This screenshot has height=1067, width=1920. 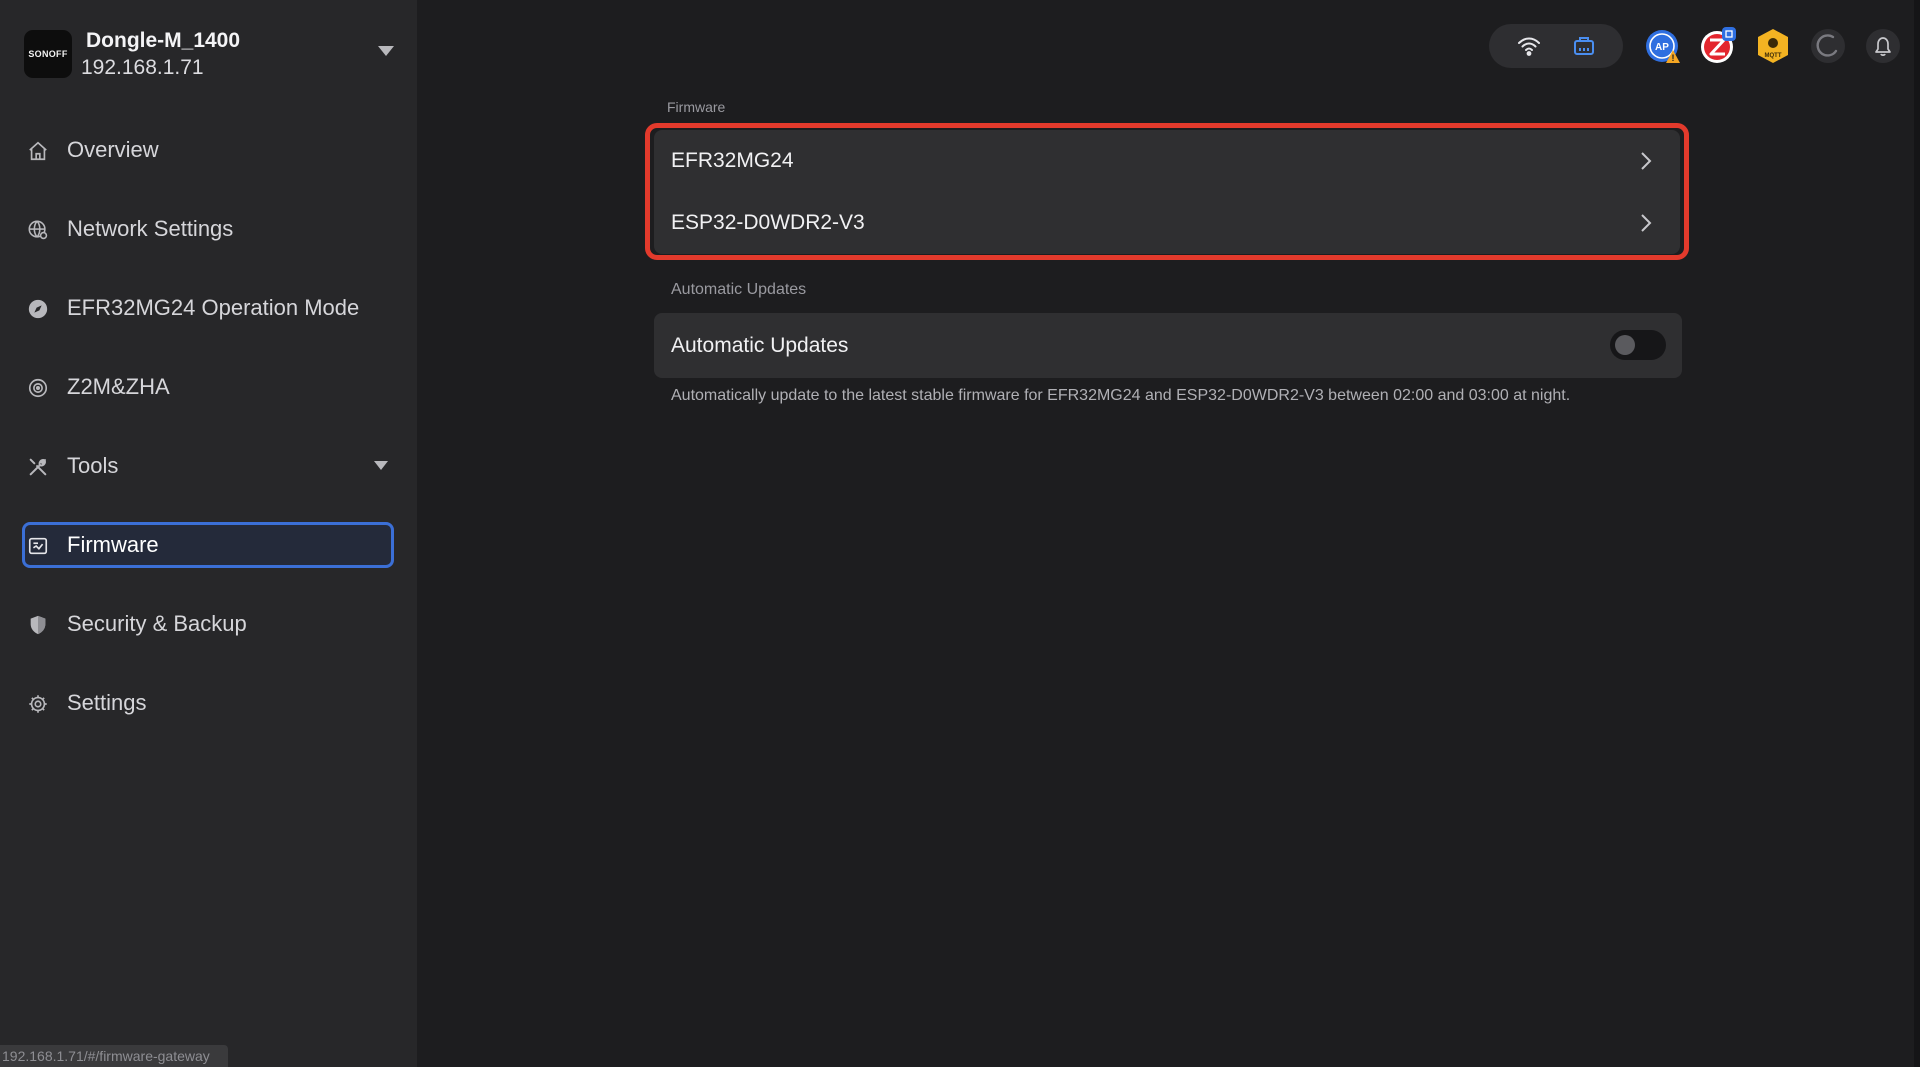 I want to click on logo-text: SONOFF, so click(x=48, y=54).